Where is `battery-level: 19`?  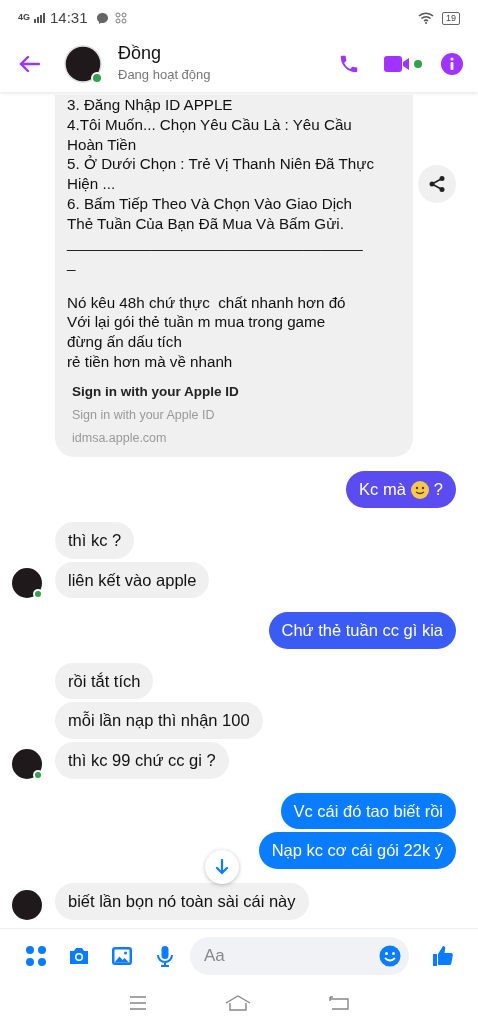 battery-level: 19 is located at coordinates (451, 18).